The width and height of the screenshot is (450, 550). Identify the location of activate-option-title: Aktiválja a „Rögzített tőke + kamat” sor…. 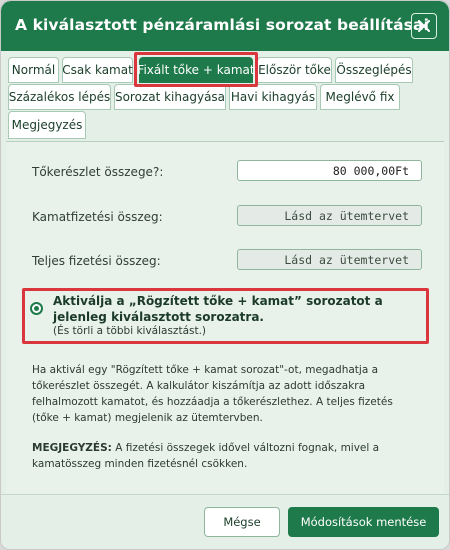
(218, 309).